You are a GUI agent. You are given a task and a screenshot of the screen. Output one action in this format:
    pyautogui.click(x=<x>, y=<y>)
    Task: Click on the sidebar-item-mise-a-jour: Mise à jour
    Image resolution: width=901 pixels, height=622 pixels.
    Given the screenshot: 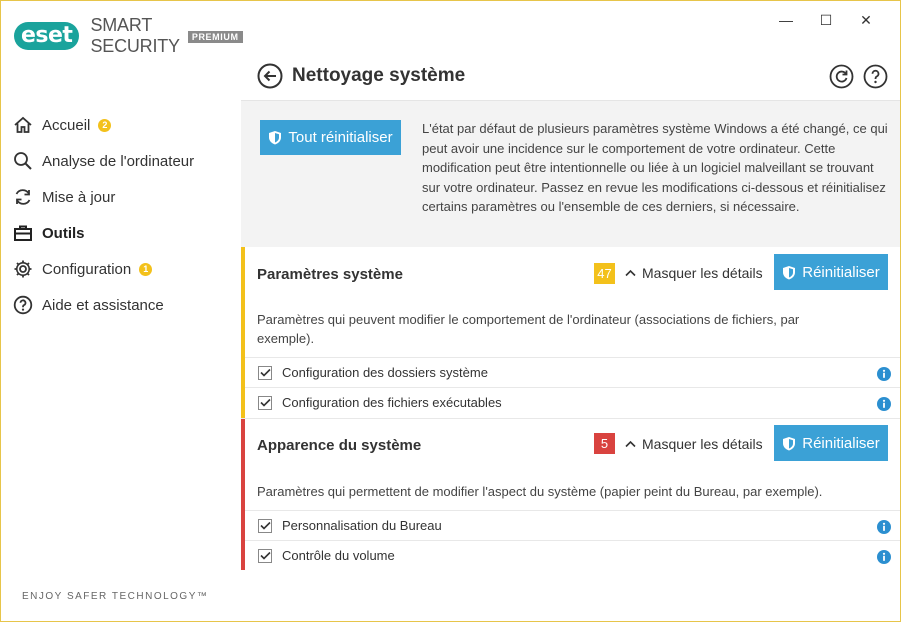 What is the action you would take?
    pyautogui.click(x=103, y=197)
    